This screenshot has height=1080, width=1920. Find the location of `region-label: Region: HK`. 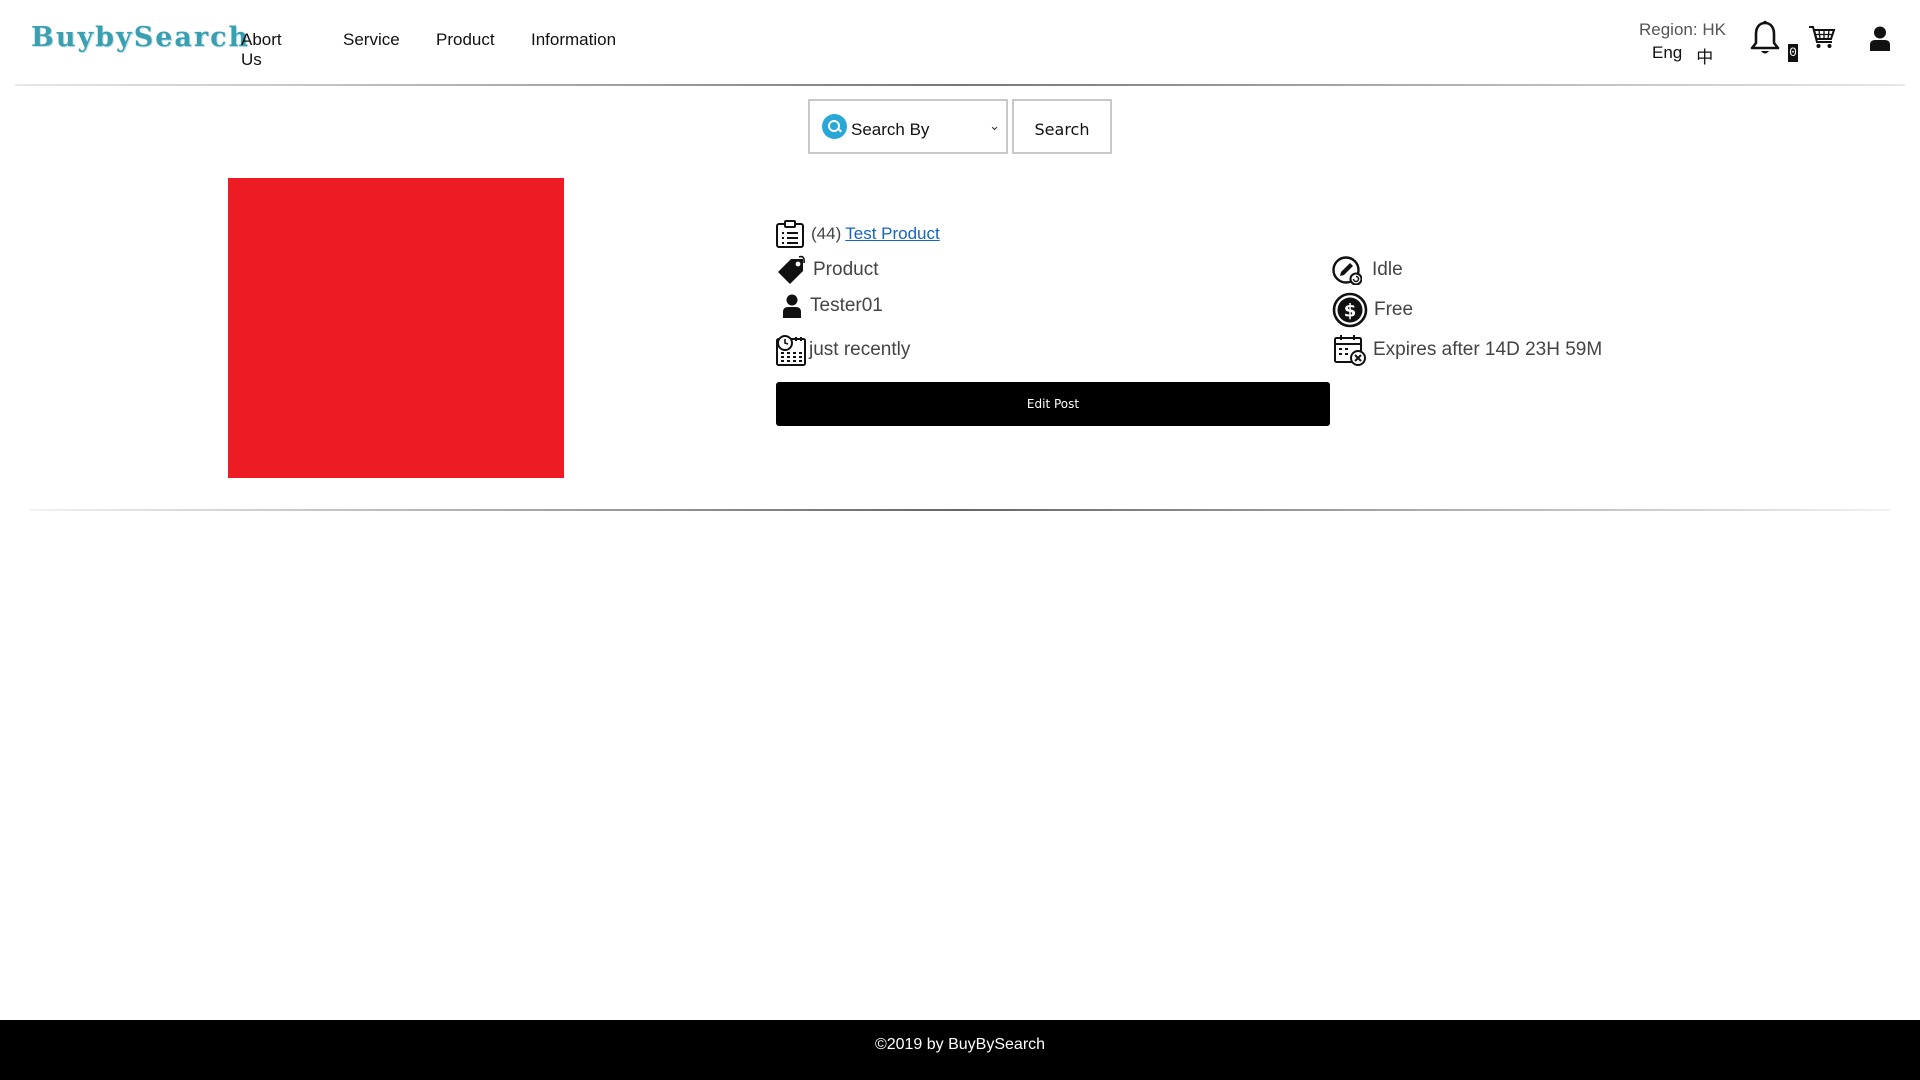

region-label: Region: HK is located at coordinates (1682, 30).